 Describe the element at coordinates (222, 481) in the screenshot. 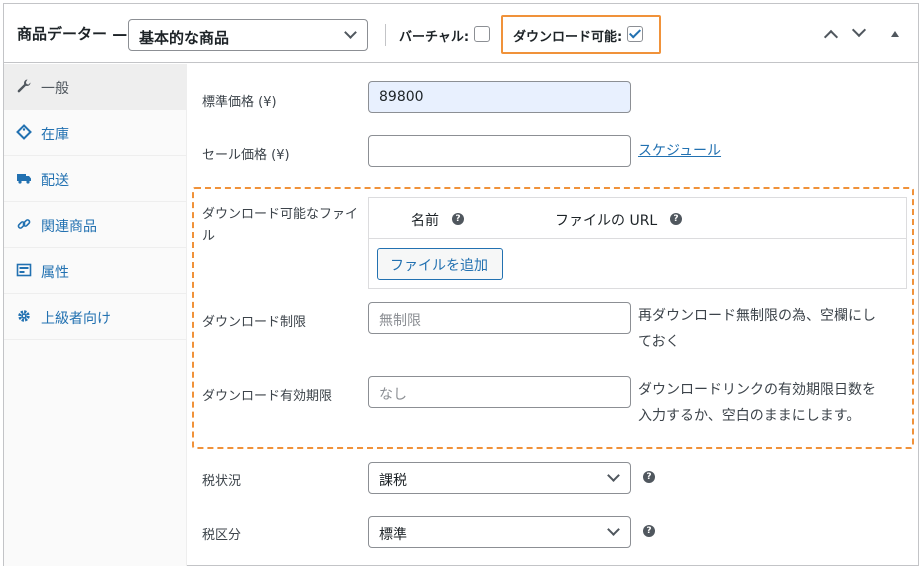

I see `tax-status-label: 税状況` at that location.